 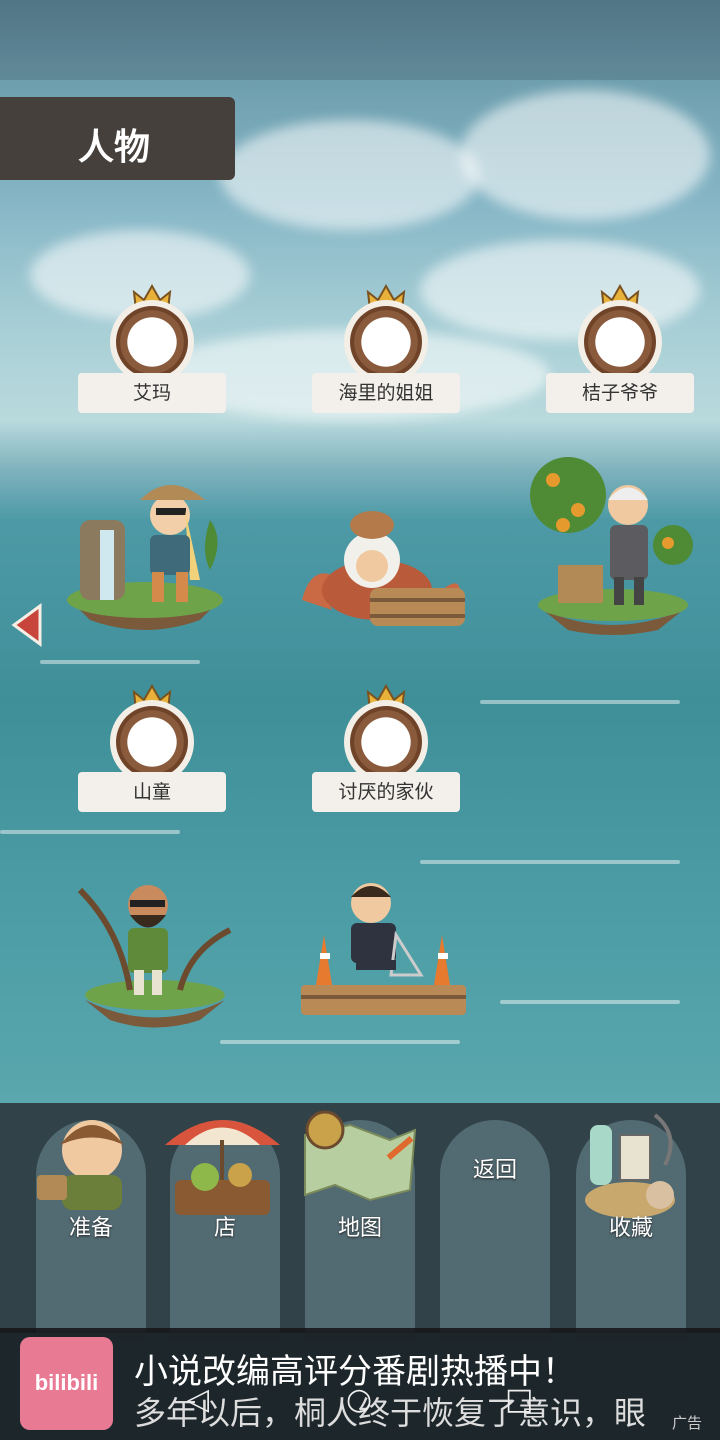 What do you see at coordinates (360, 1156) in the screenshot?
I see `map-icon` at bounding box center [360, 1156].